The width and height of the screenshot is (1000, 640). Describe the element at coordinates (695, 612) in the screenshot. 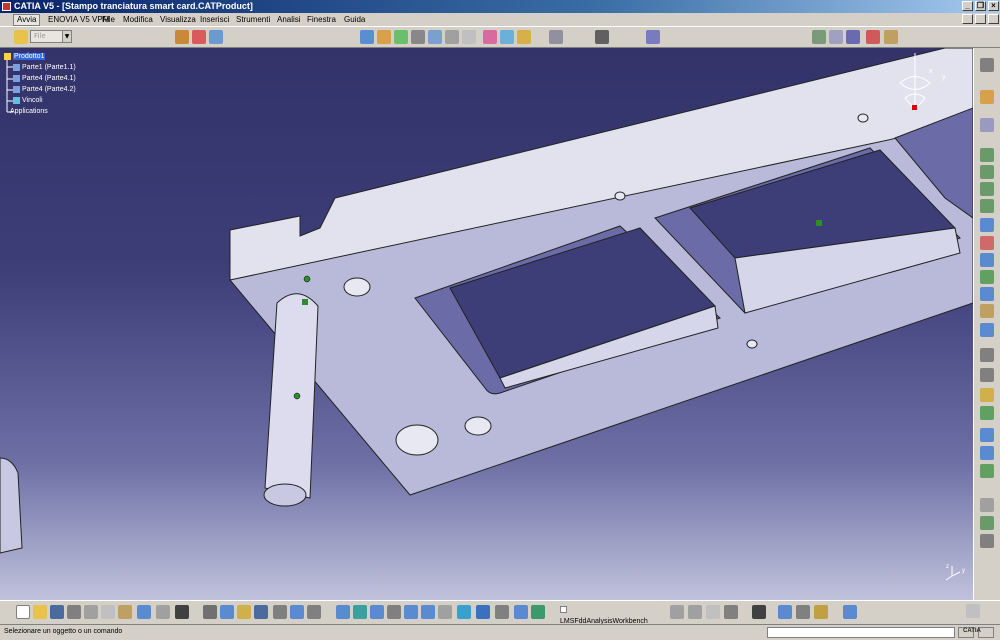

I see `clash-analysis-icon` at that location.